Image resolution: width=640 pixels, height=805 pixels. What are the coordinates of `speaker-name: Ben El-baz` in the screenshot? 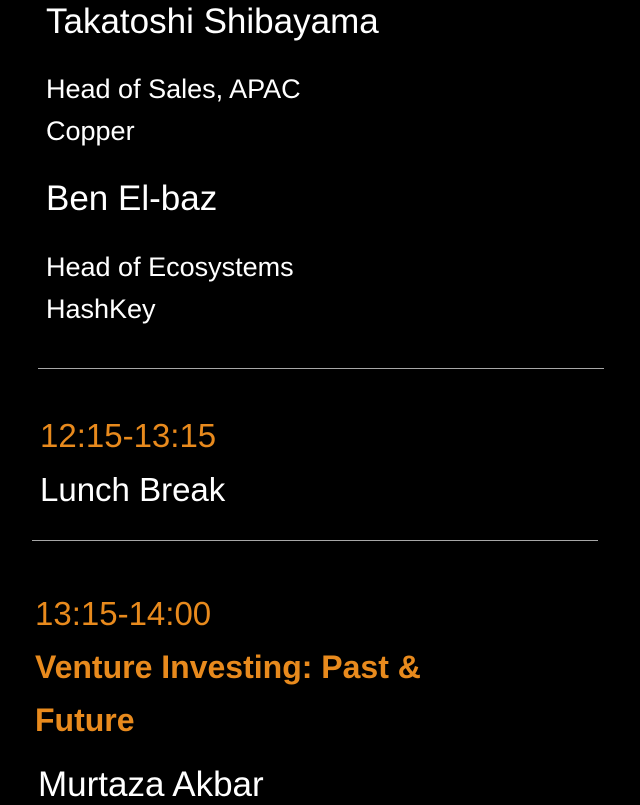 It's located at (132, 198).